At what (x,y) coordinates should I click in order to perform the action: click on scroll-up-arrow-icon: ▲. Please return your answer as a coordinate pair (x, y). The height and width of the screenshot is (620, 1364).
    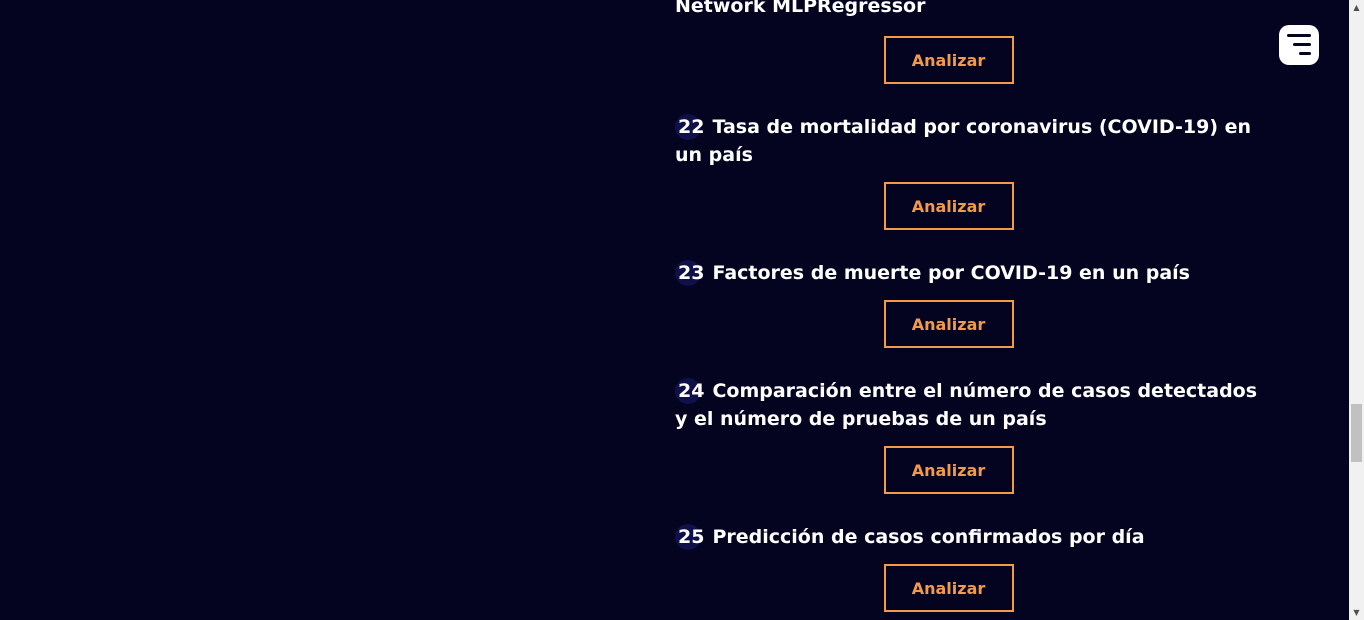
    Looking at the image, I should click on (1356, 7).